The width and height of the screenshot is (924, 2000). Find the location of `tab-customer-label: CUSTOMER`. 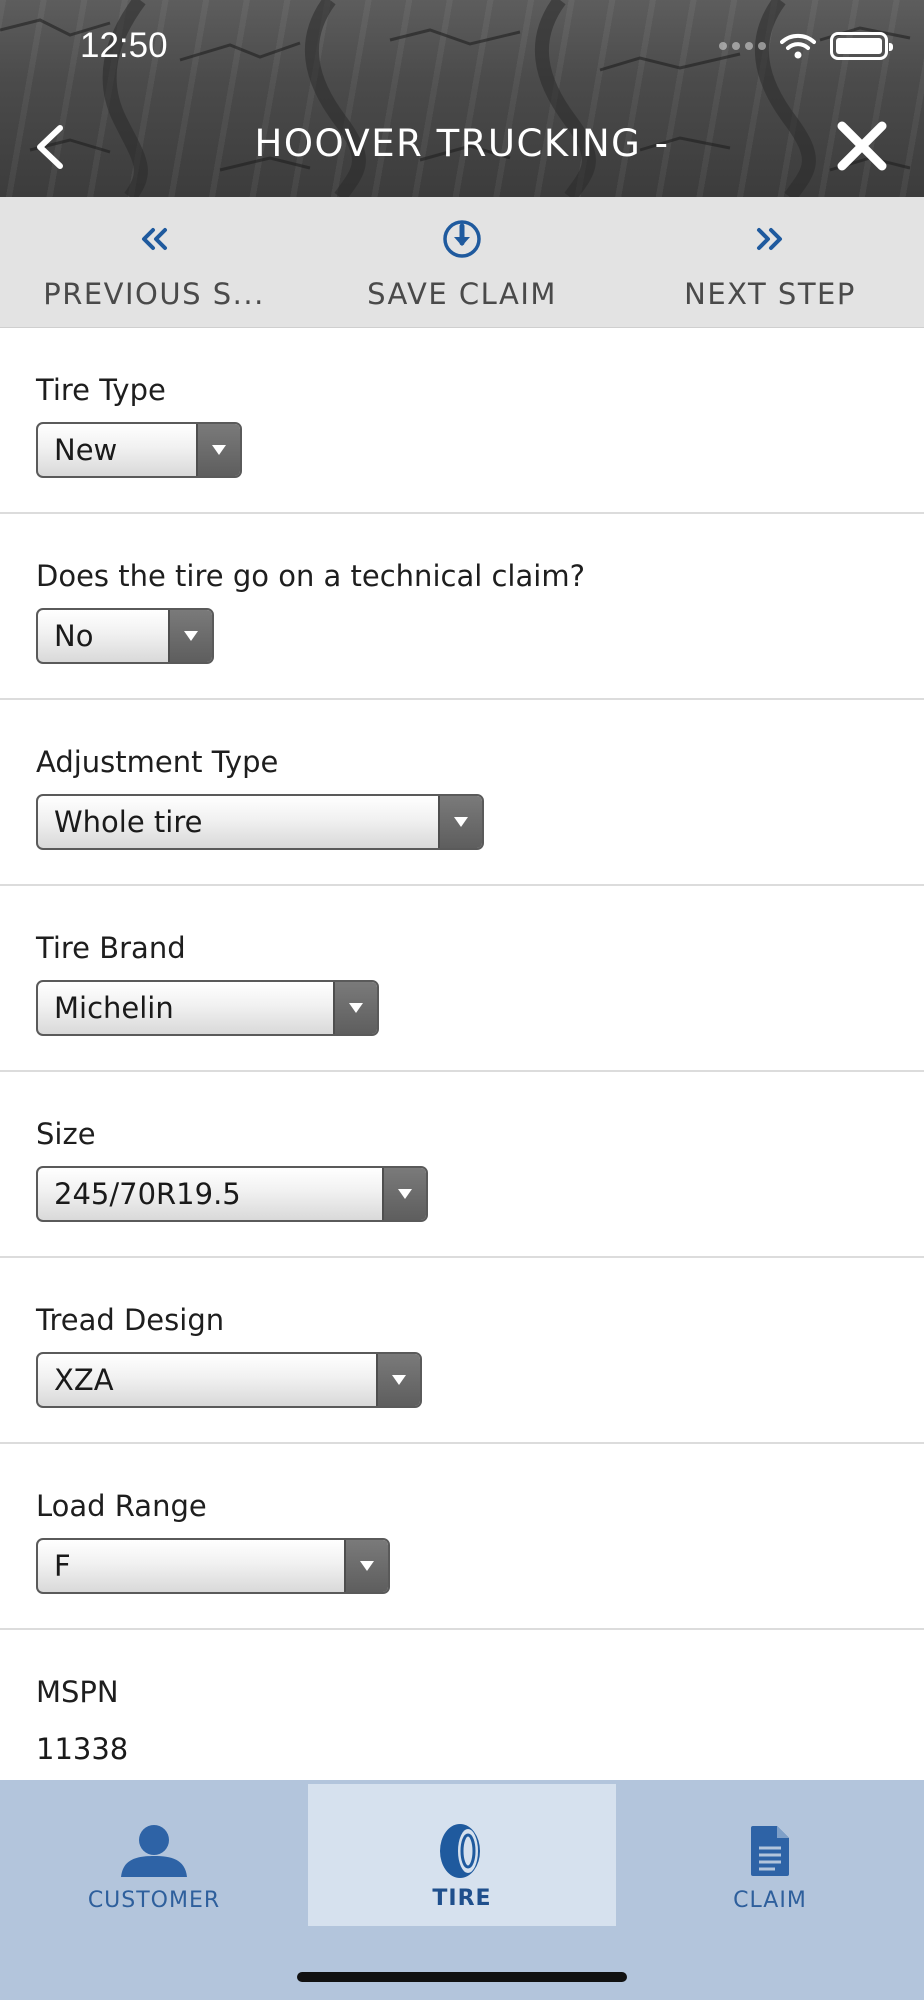

tab-customer-label: CUSTOMER is located at coordinates (154, 1900).